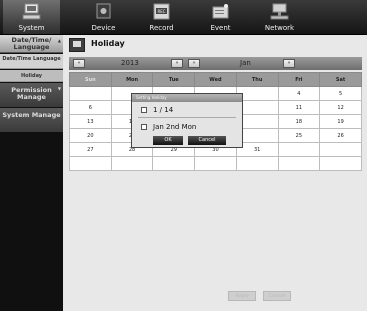 This screenshot has height=311, width=374. What do you see at coordinates (90, 135) in the screenshot?
I see `calendar-day-cell: 20` at bounding box center [90, 135].